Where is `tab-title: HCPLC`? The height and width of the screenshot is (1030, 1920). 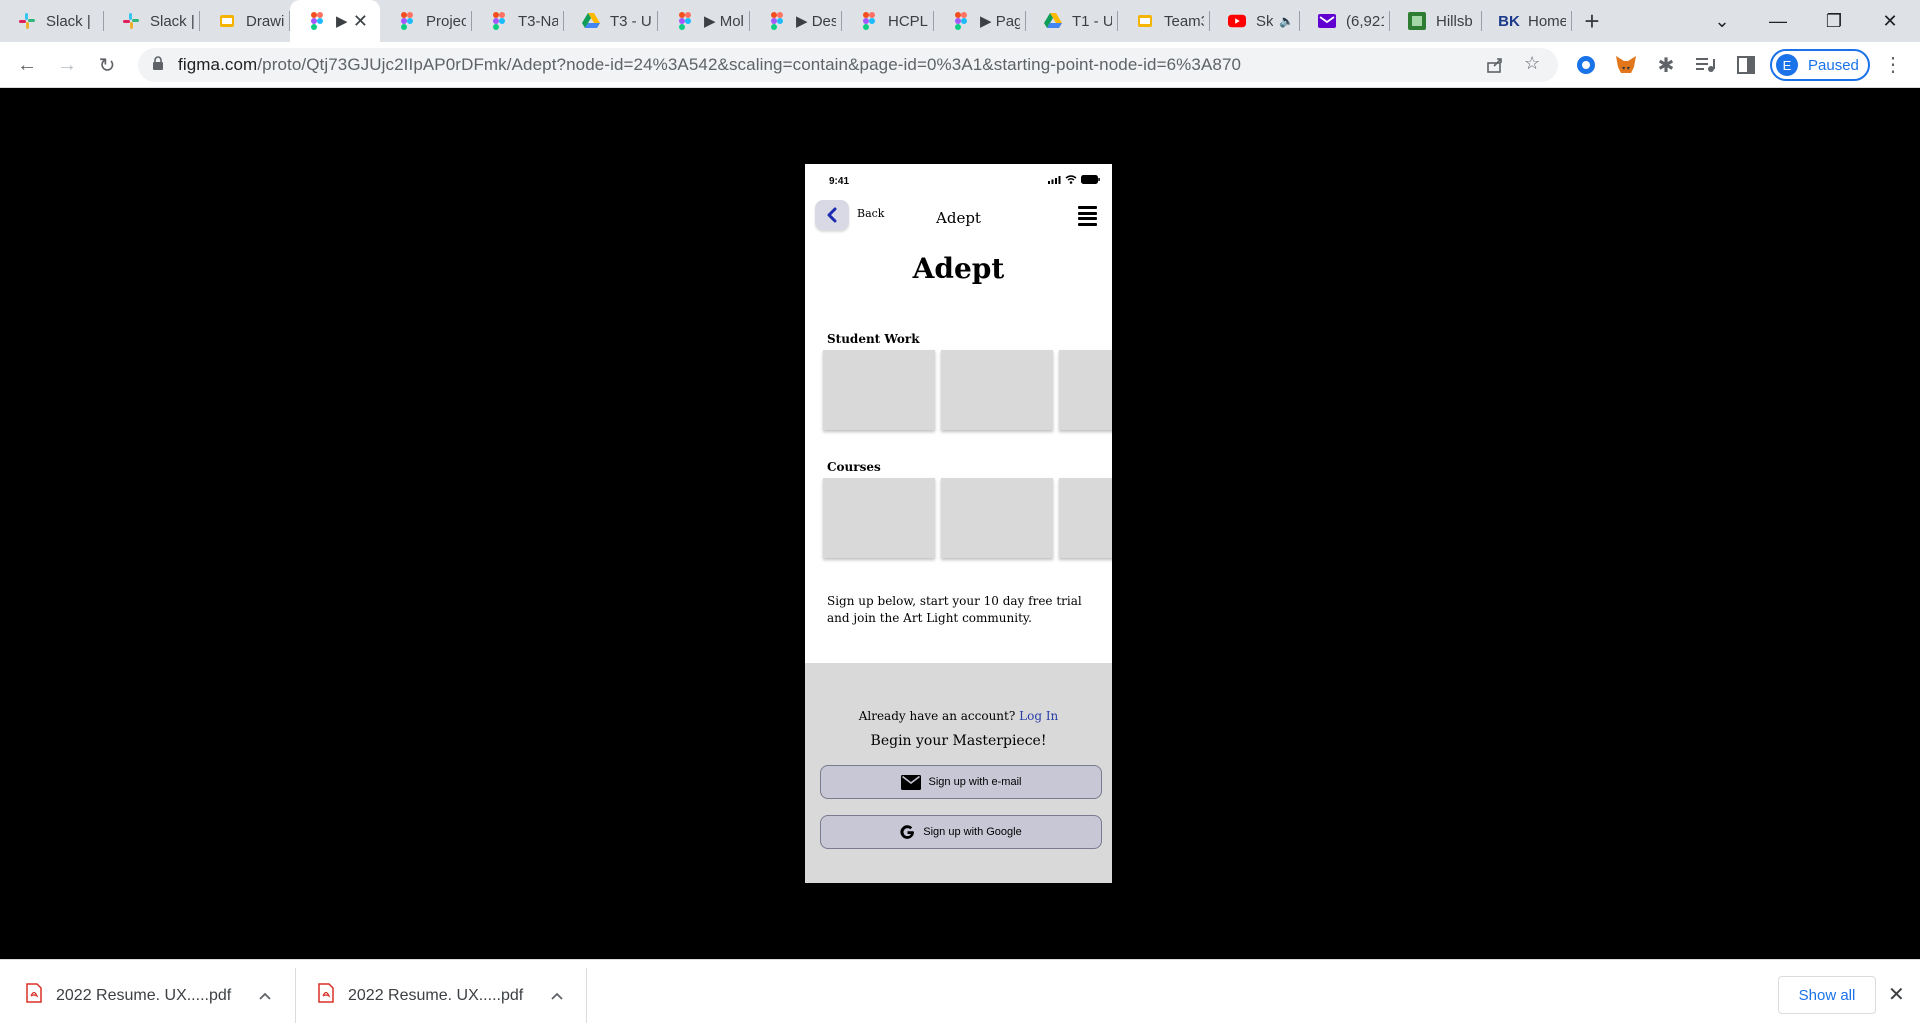 tab-title: HCPLC is located at coordinates (908, 21).